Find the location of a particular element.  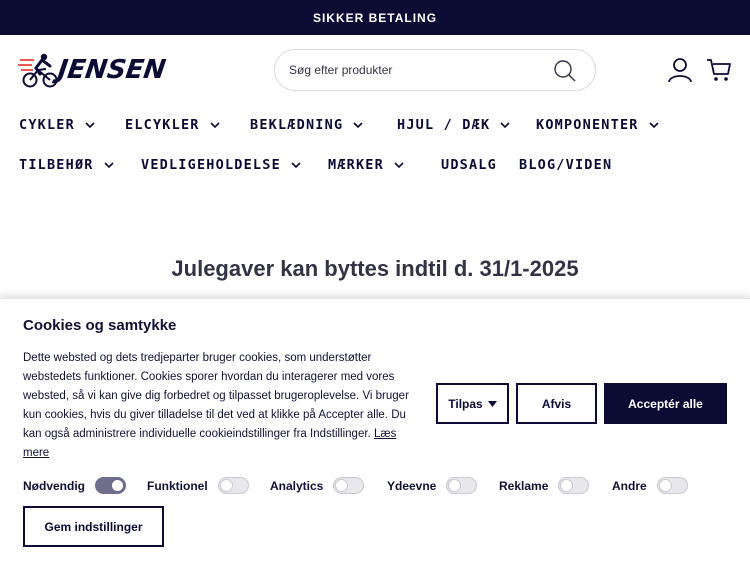

account-icon is located at coordinates (680, 70).